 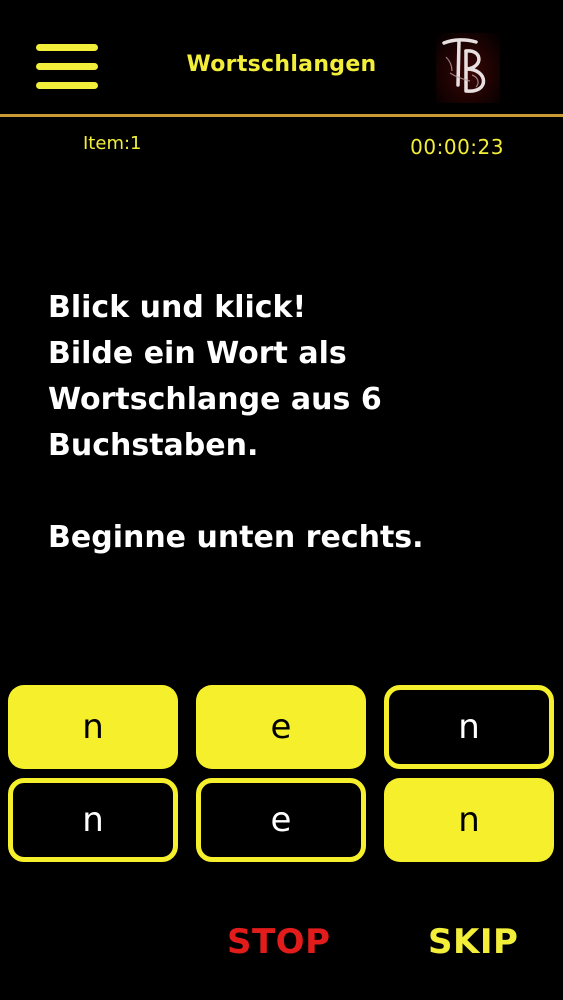 What do you see at coordinates (281, 58) in the screenshot?
I see `app-header: Wortschlangen` at bounding box center [281, 58].